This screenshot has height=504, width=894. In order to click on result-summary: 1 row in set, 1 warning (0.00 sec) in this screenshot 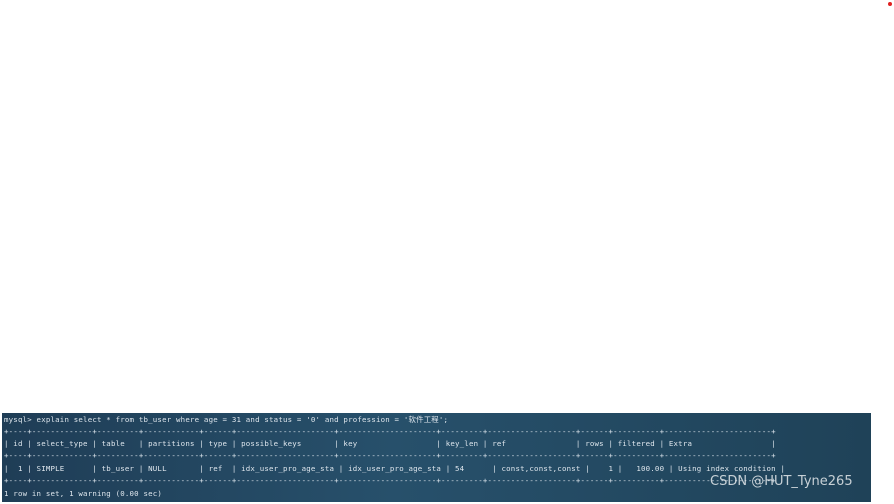, I will do `click(83, 493)`.